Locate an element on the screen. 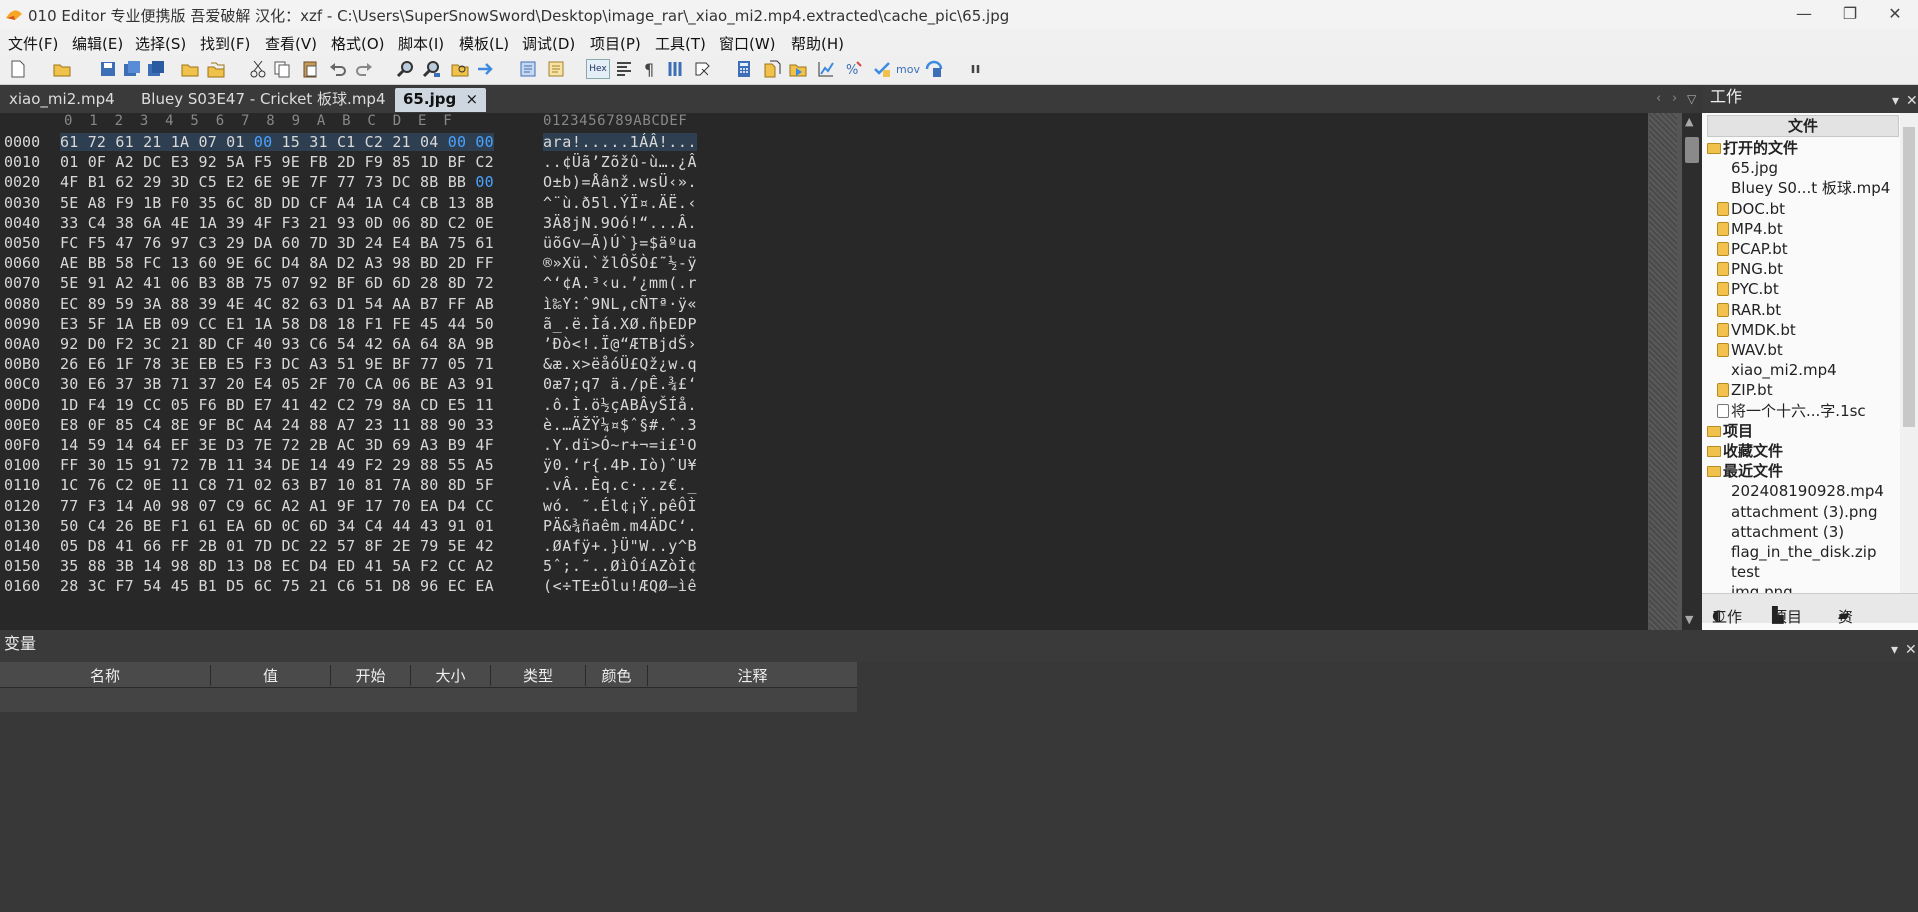 The height and width of the screenshot is (912, 1918). cut-icon is located at coordinates (258, 69).